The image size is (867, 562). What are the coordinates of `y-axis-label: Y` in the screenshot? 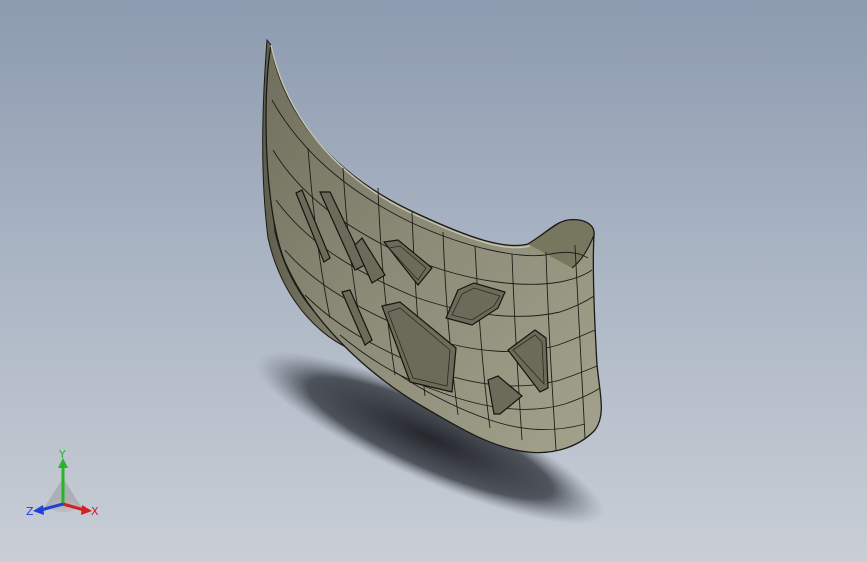 It's located at (62, 454).